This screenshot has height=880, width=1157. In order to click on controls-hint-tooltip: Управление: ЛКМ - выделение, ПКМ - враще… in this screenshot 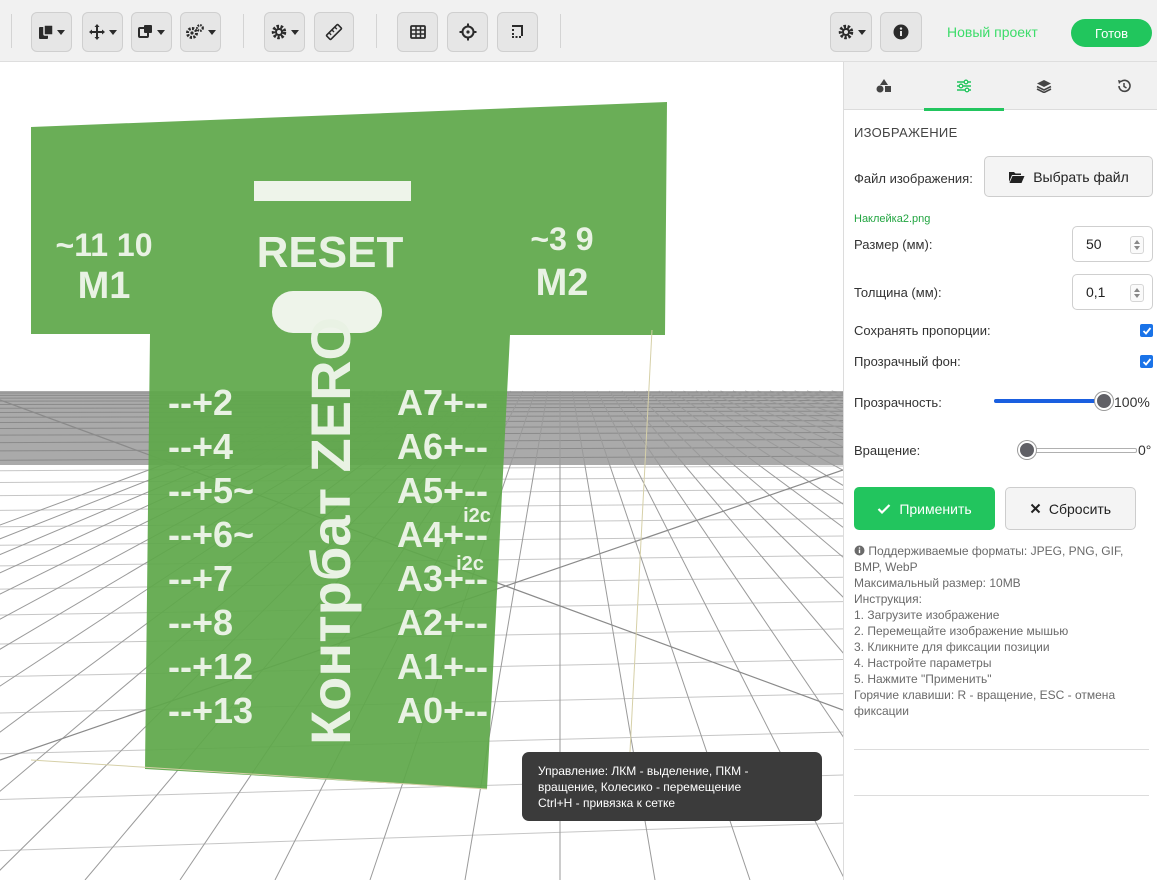, I will do `click(672, 786)`.